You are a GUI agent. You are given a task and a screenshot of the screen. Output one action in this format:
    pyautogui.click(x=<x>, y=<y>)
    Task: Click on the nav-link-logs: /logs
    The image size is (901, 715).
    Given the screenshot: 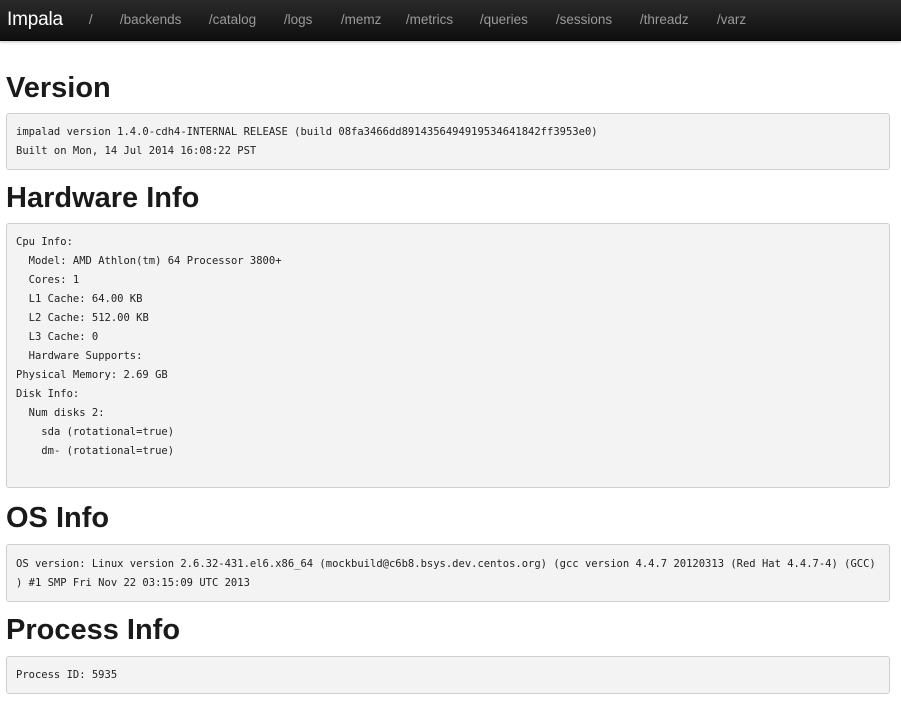 What is the action you would take?
    pyautogui.click(x=312, y=20)
    